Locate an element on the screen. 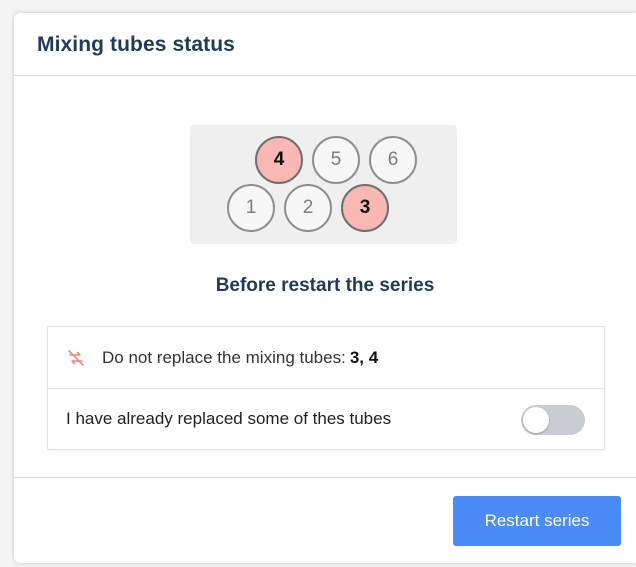 The image size is (636, 567). warning-message: Do not replace the mixing tubes: is located at coordinates (224, 357).